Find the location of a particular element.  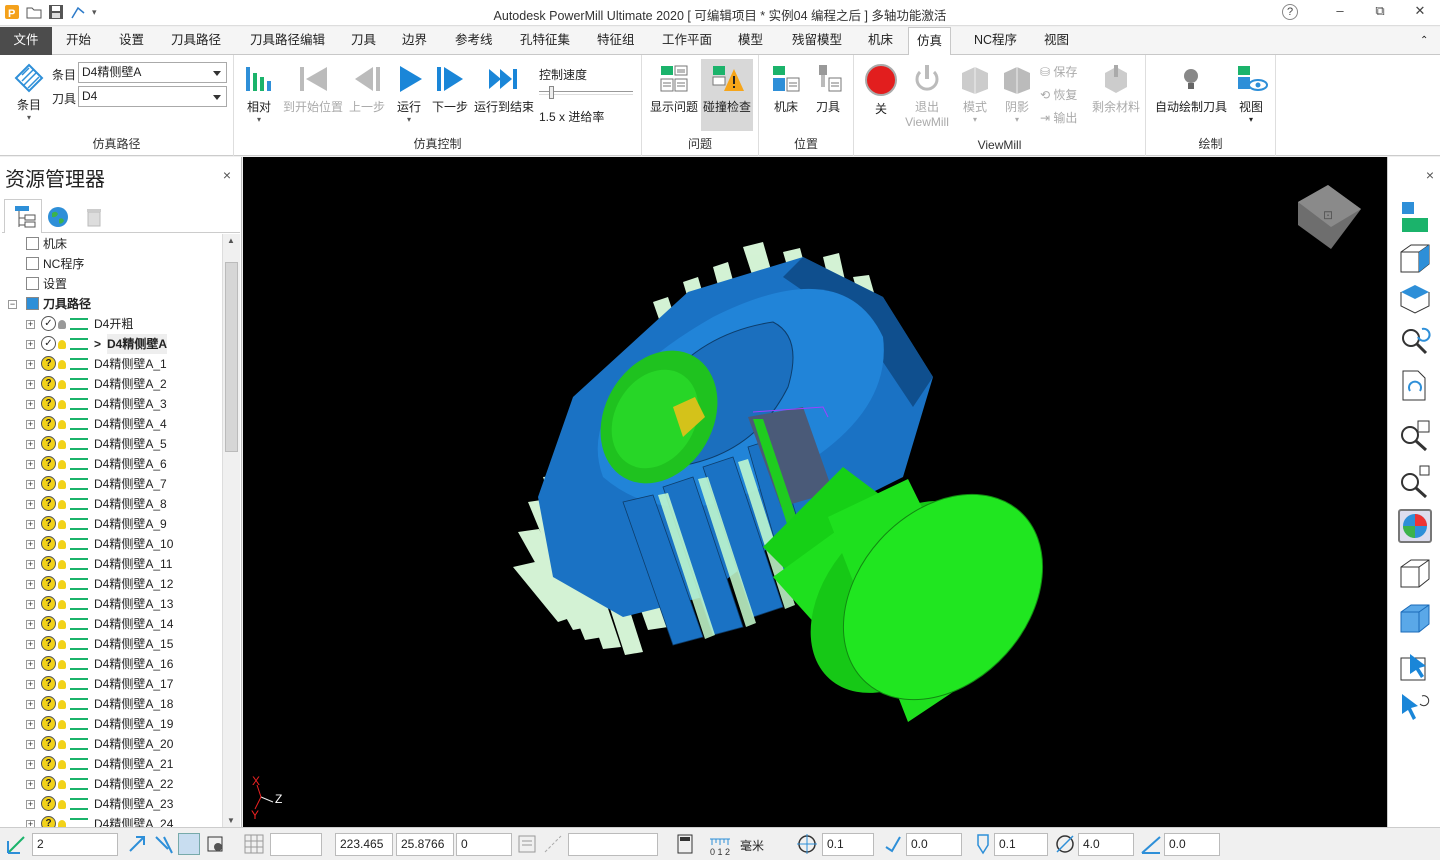

angle-field: 0.0 is located at coordinates (1192, 844).